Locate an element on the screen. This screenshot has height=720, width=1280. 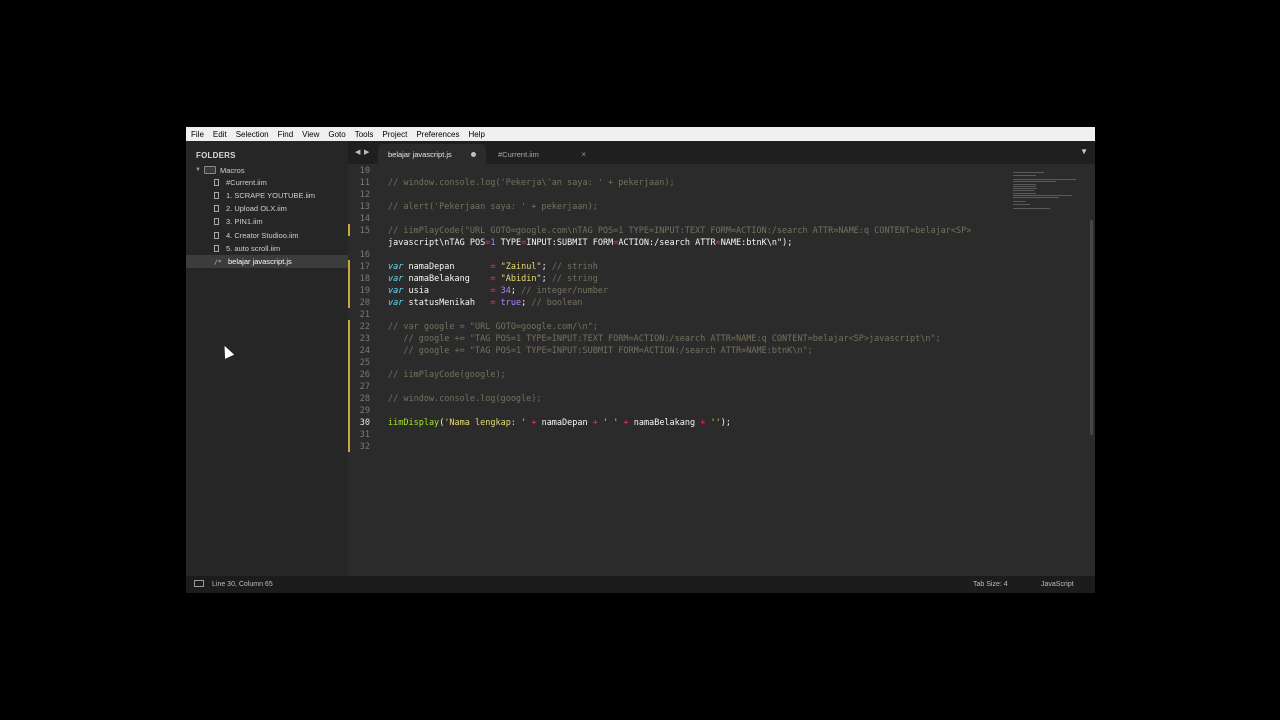
line-number: 10 is located at coordinates (364, 171).